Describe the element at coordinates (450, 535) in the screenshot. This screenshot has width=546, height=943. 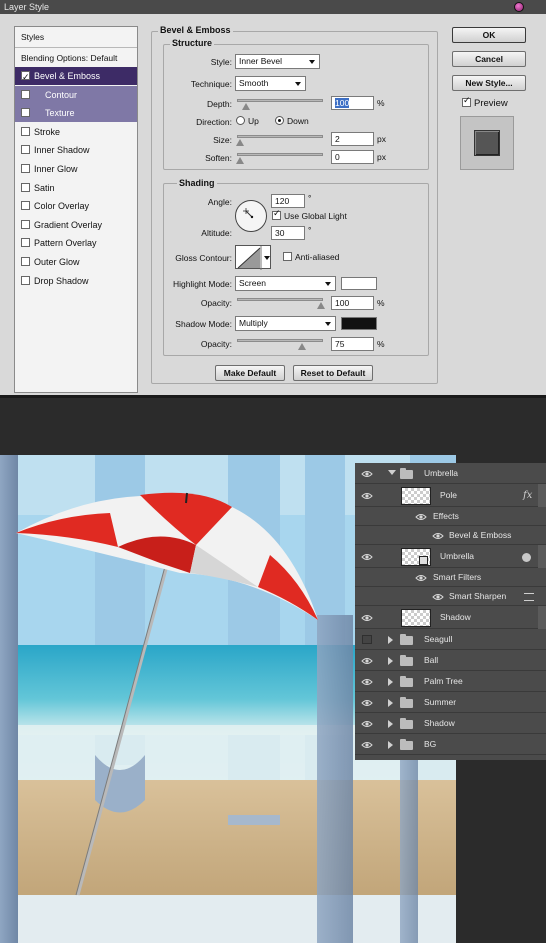
I see `layer-row-bevel-emboss: Bevel & Emboss` at that location.